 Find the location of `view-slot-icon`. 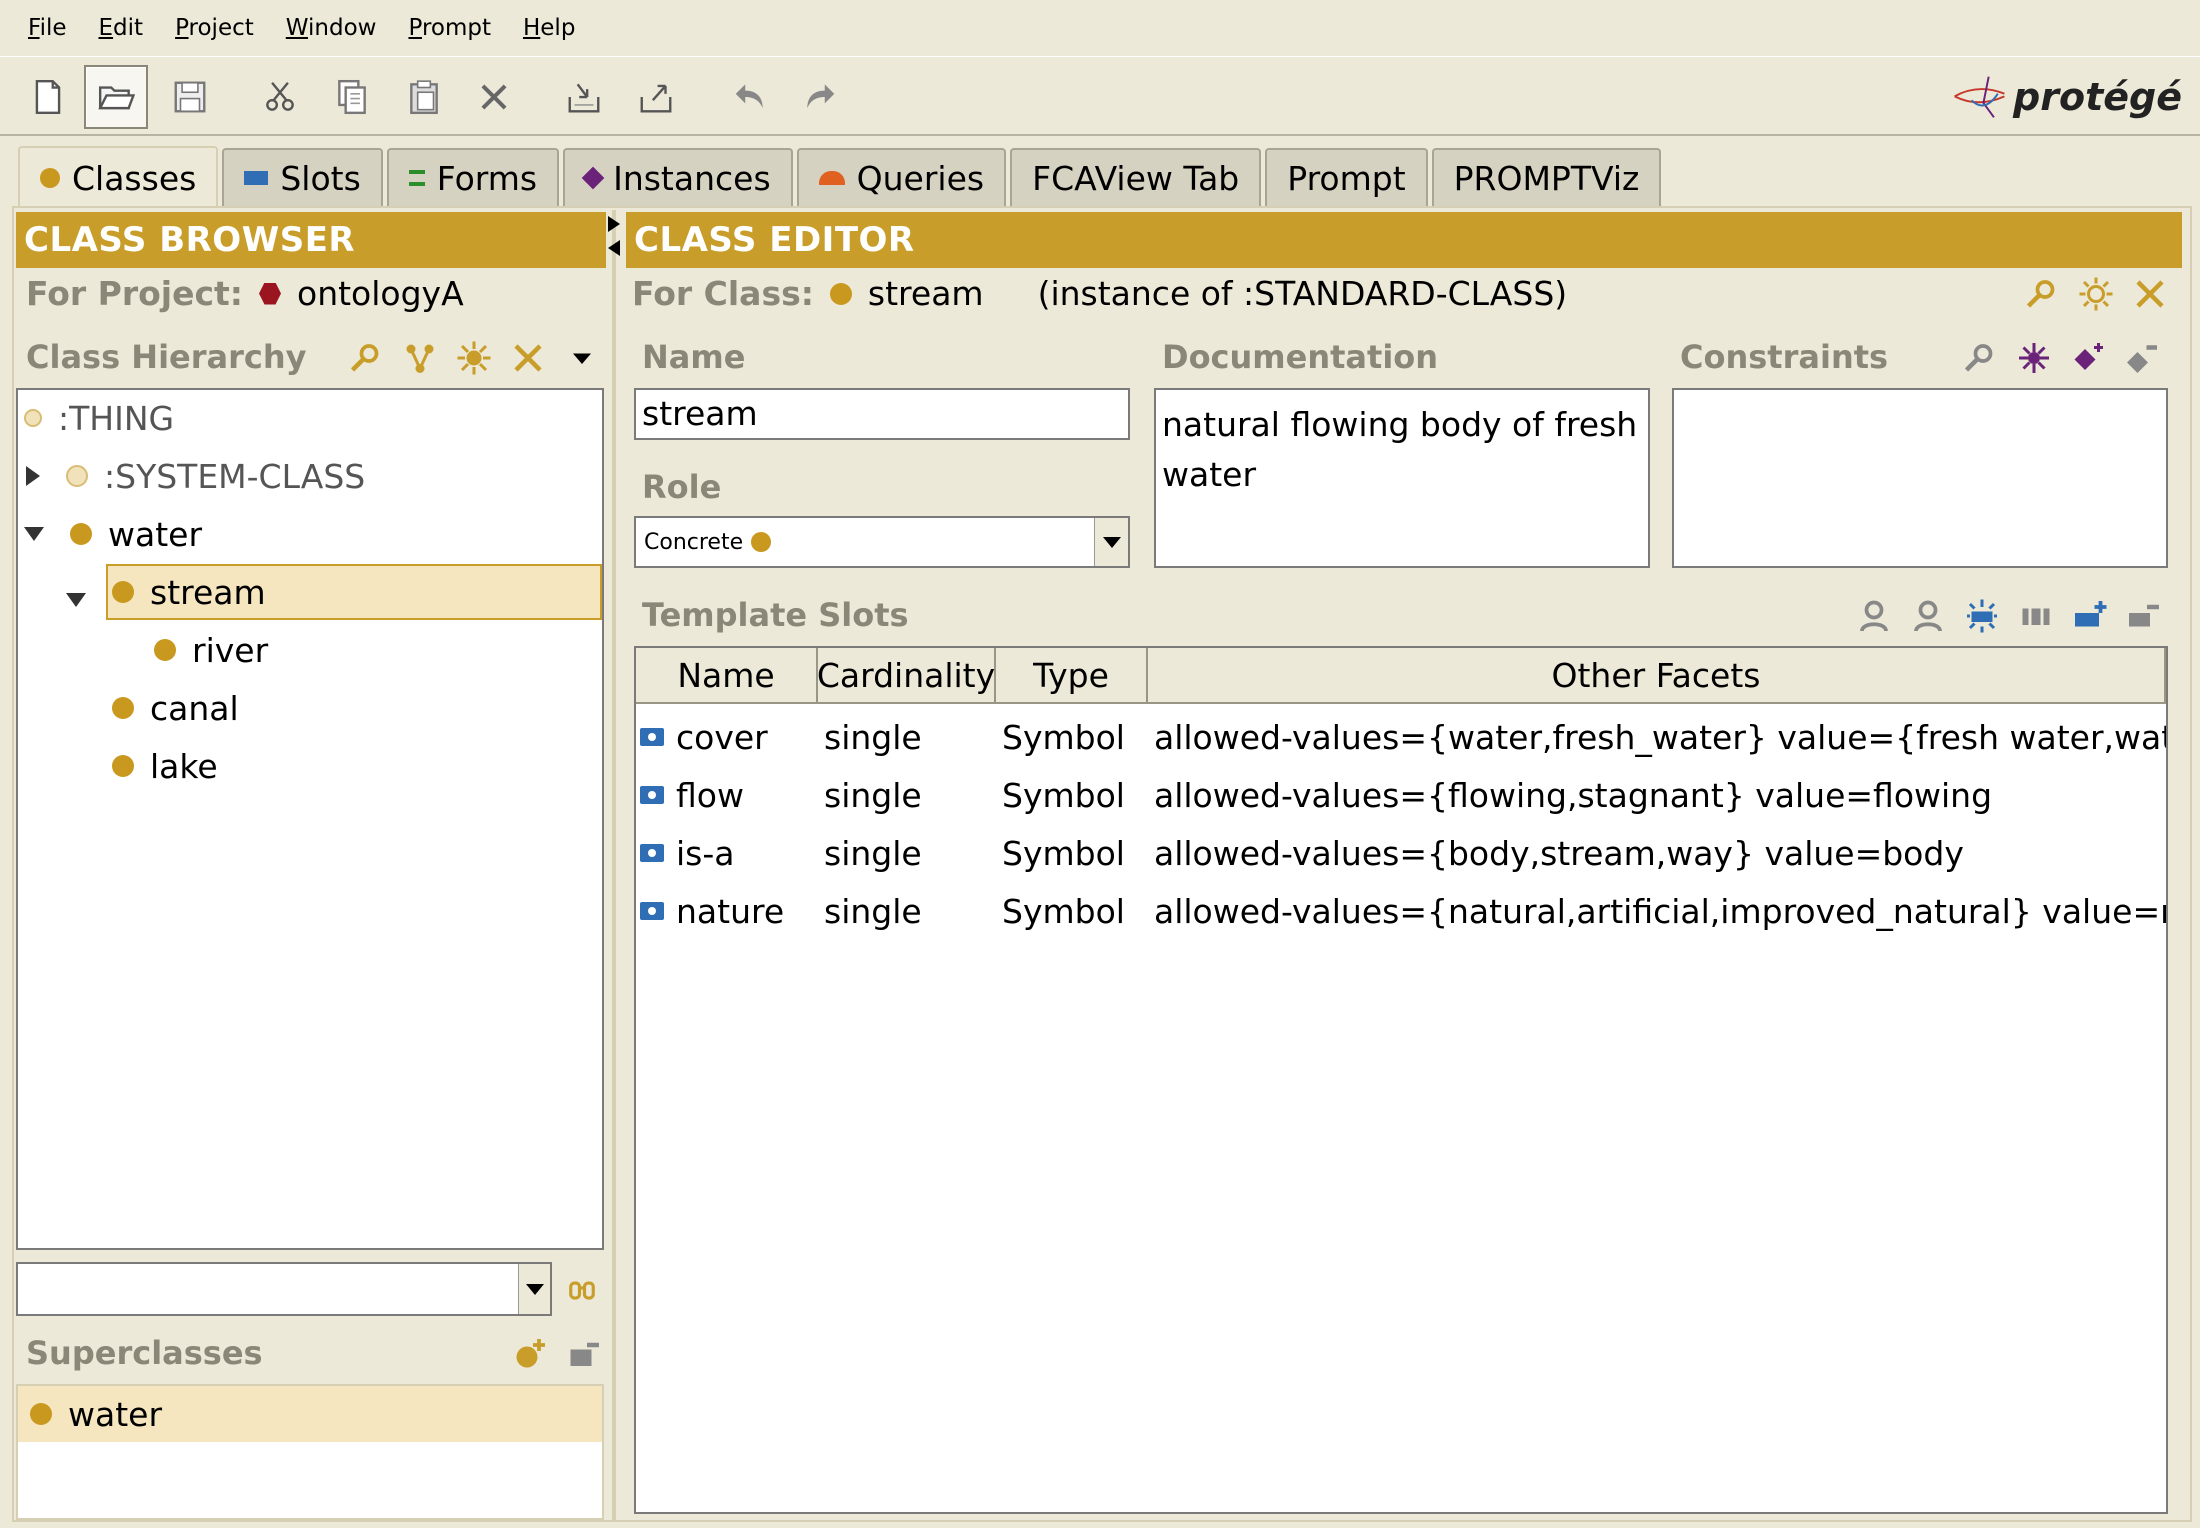

view-slot-icon is located at coordinates (1874, 616).